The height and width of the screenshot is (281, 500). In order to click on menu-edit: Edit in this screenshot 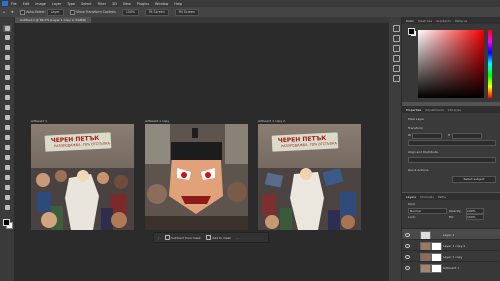, I will do `click(26, 4)`.